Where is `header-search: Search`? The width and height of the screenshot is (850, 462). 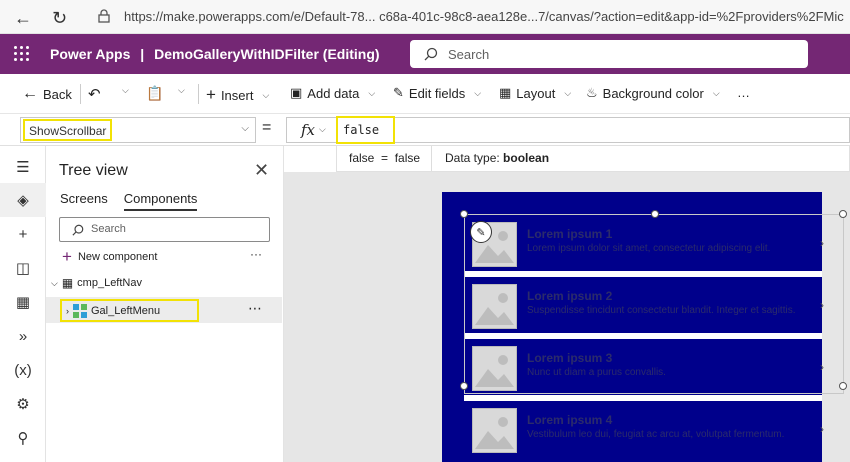
header-search: Search is located at coordinates (609, 54).